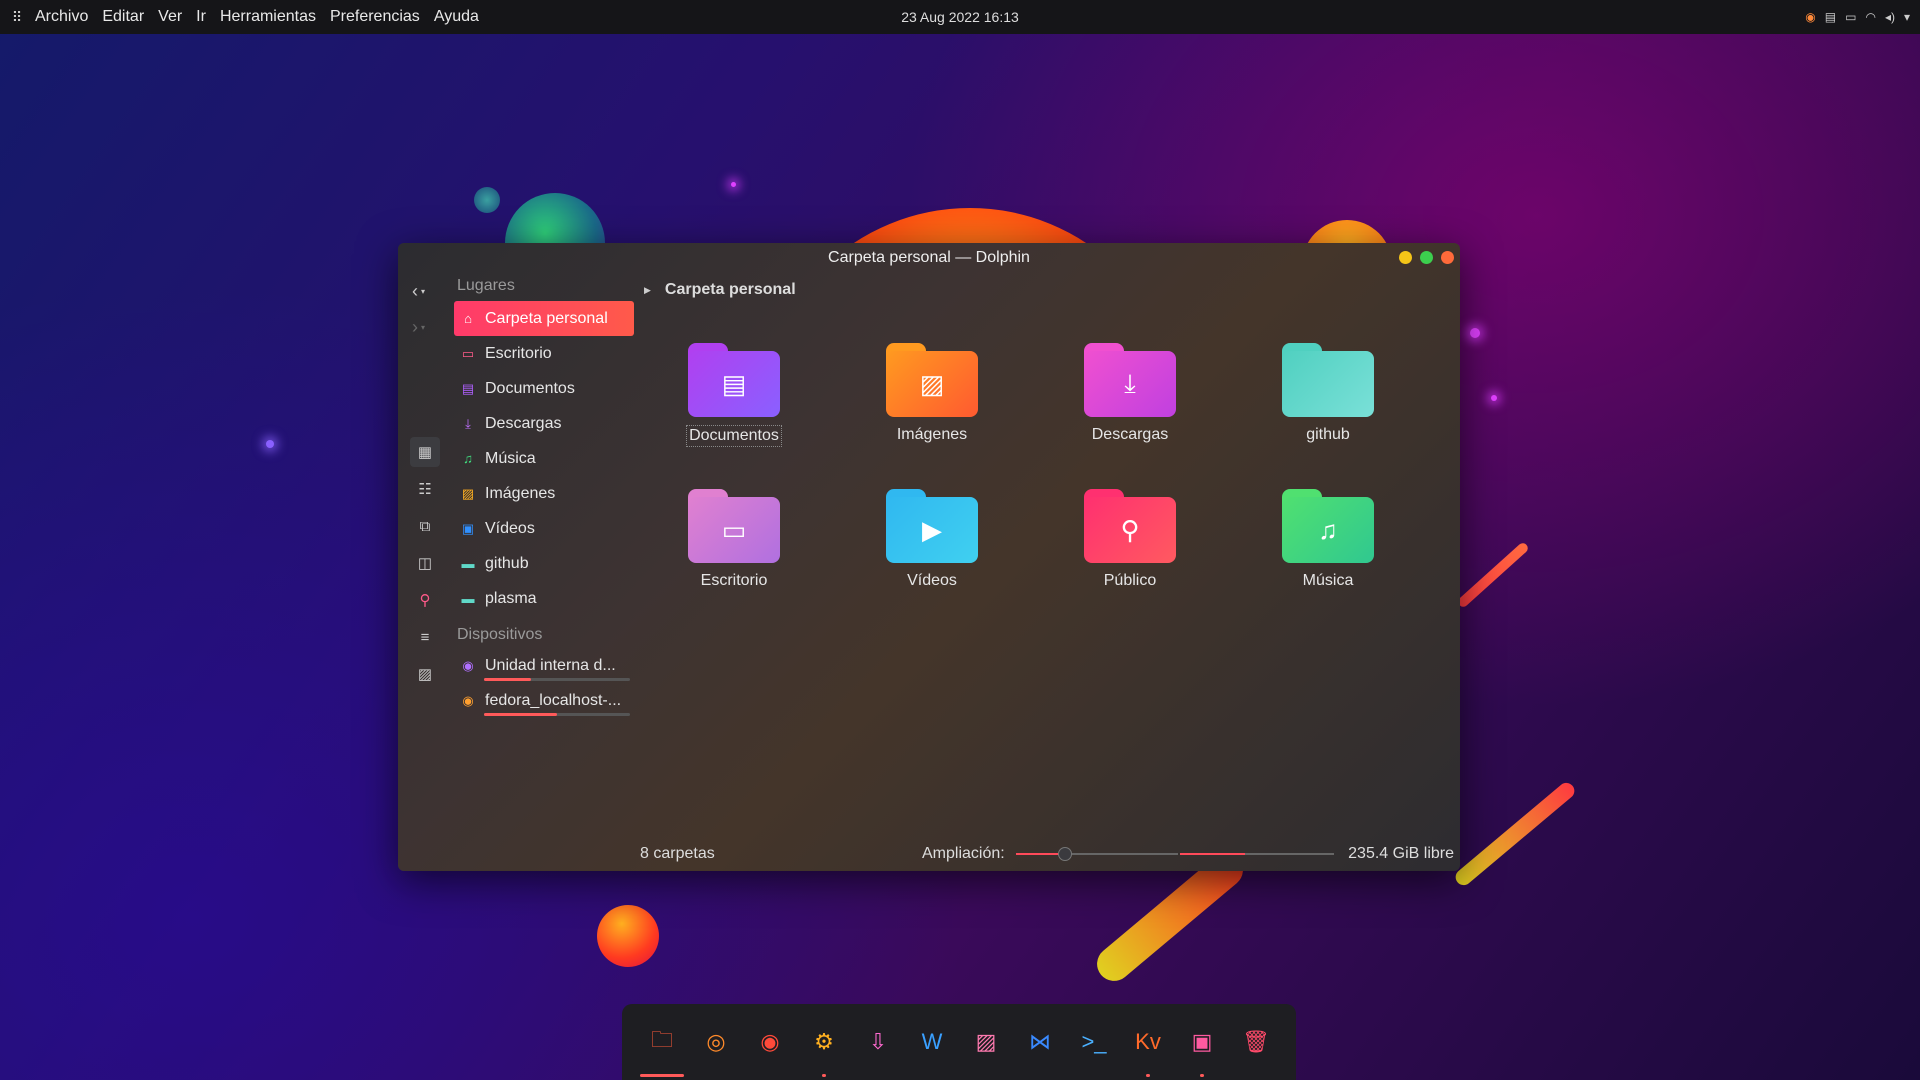 Image resolution: width=1920 pixels, height=1080 pixels. I want to click on place-item-carpeta-personal: ⌂ Carpeta personal, so click(544, 318).